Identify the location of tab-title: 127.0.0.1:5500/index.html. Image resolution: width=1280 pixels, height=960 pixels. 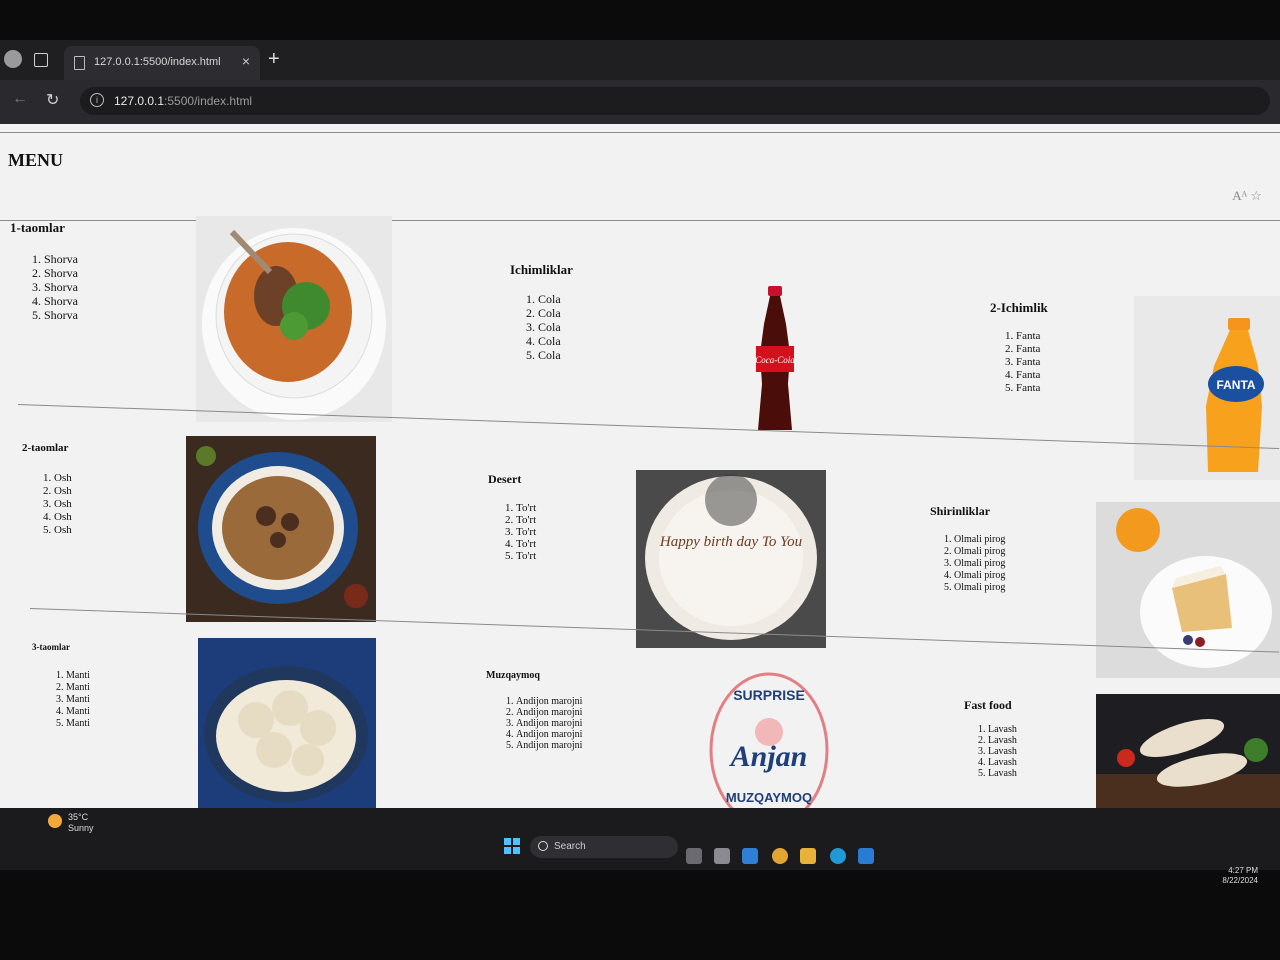
(157, 62).